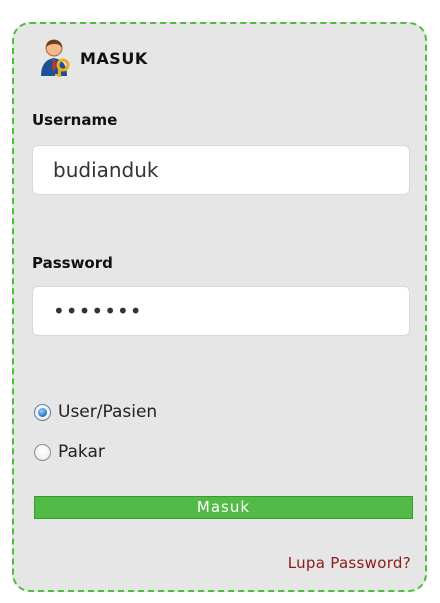 Image resolution: width=440 pixels, height=603 pixels. Describe the element at coordinates (221, 170) in the screenshot. I see `username-input` at that location.